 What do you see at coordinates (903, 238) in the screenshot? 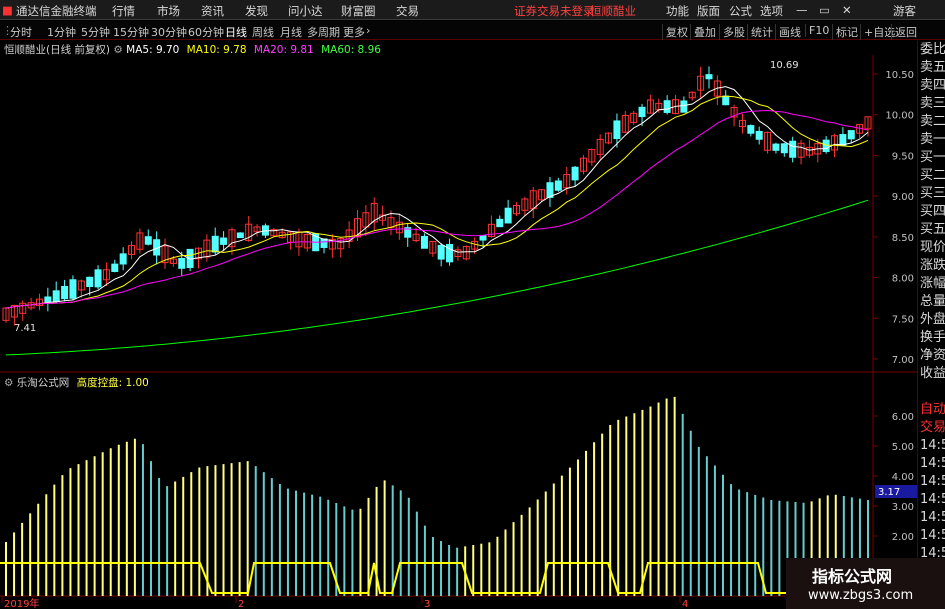
I see `price-tick-label: 8.50` at bounding box center [903, 238].